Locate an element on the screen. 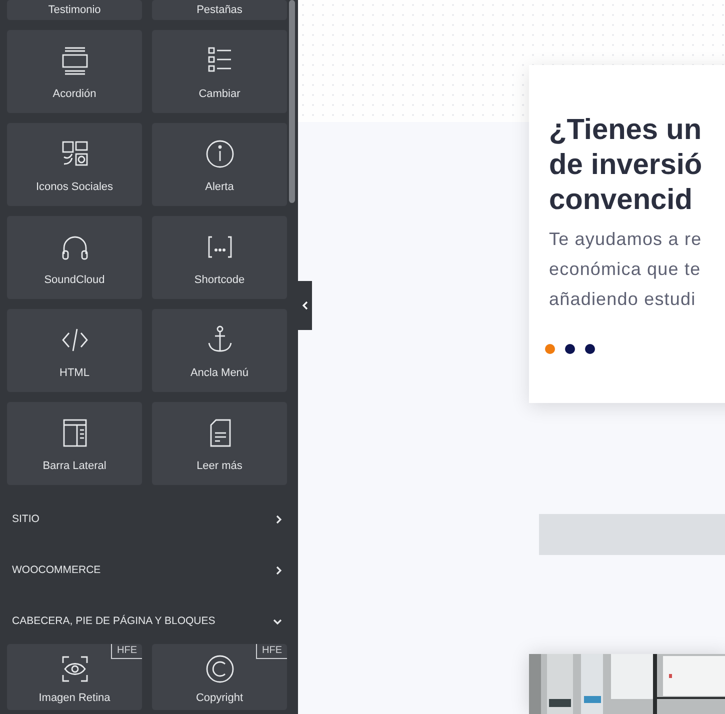  widget-tile: Iconos Sociales is located at coordinates (74, 164).